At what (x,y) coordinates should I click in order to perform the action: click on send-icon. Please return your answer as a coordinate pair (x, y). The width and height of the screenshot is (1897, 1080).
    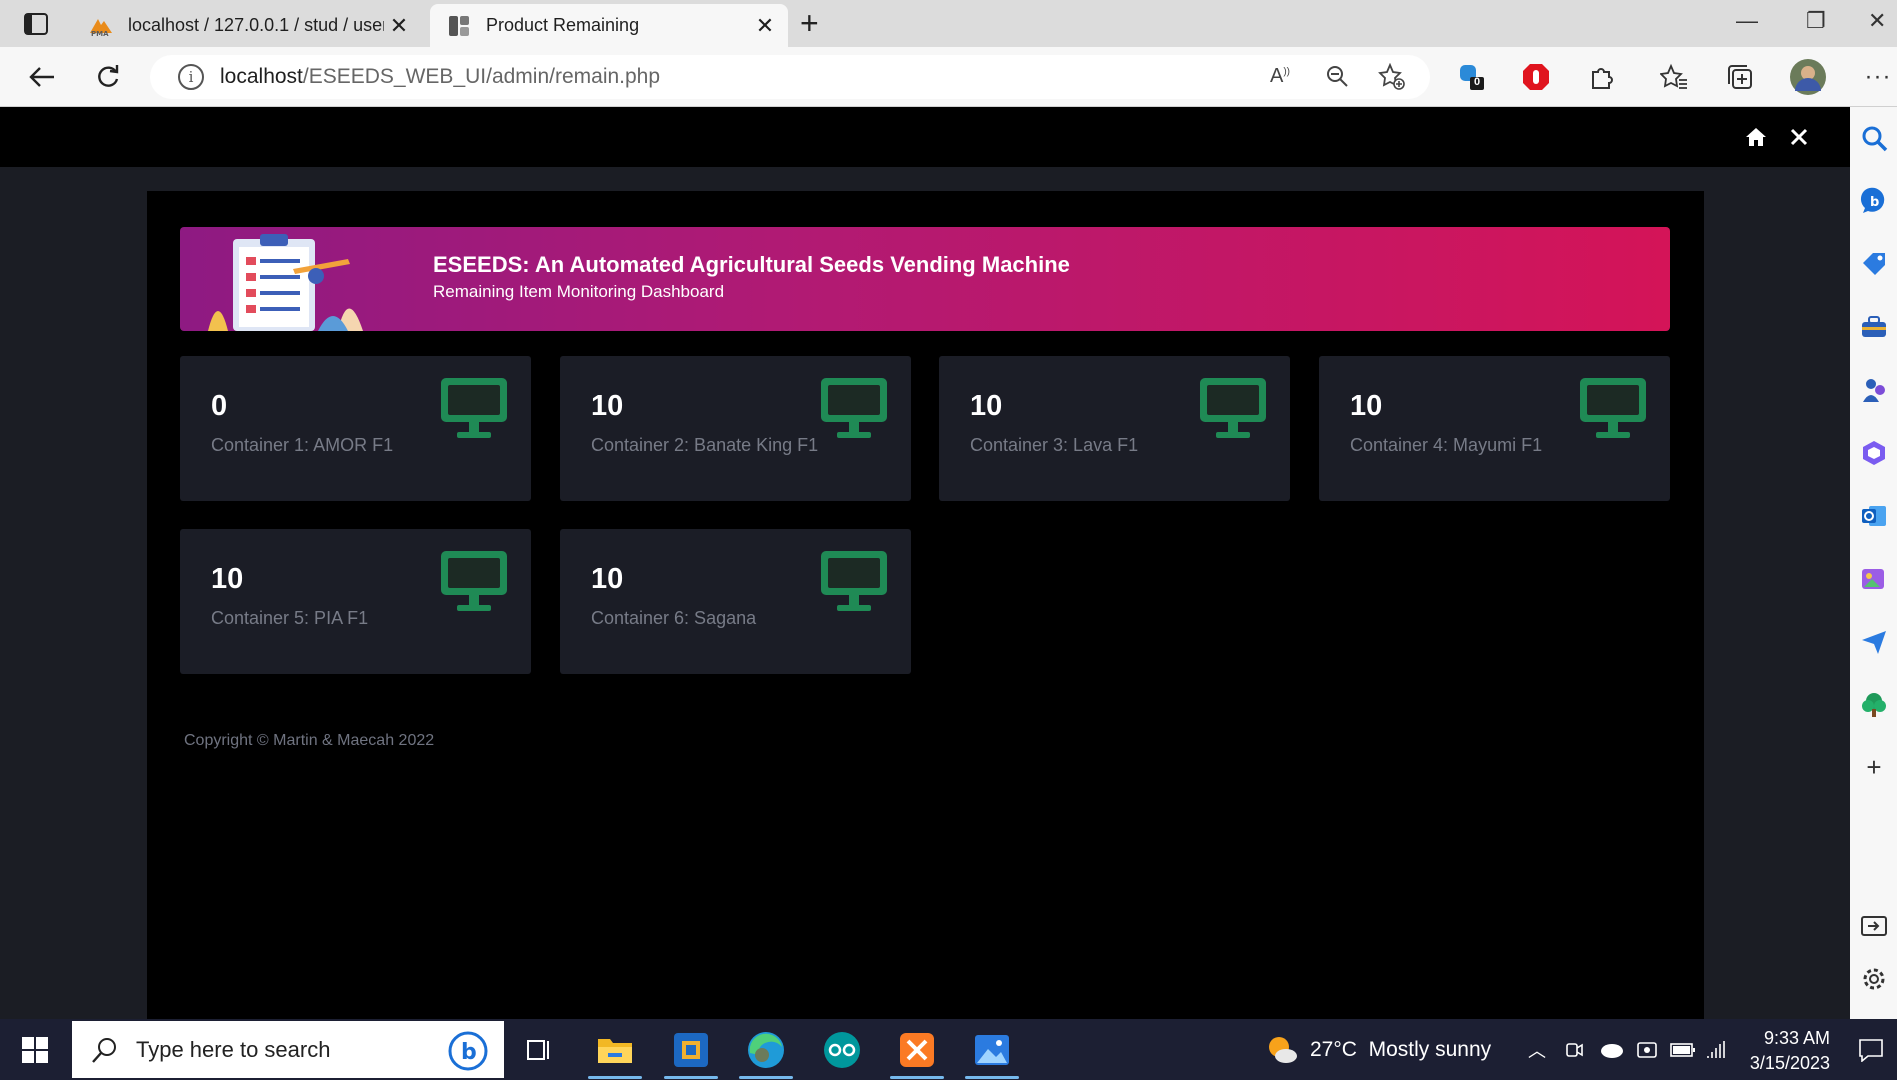
    Looking at the image, I should click on (1874, 642).